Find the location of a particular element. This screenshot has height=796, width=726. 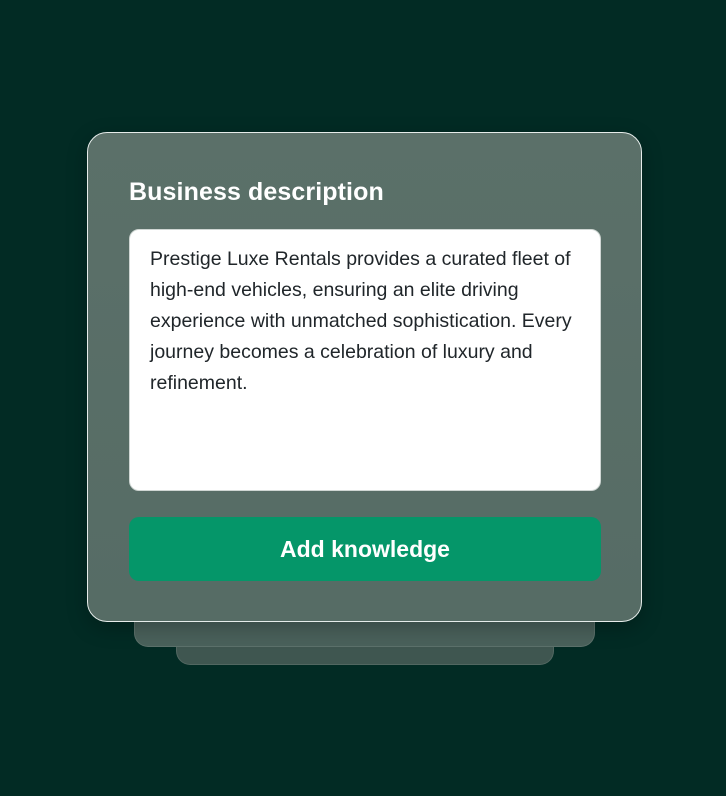

add-knowledge-button: Add knowledge is located at coordinates (365, 549).